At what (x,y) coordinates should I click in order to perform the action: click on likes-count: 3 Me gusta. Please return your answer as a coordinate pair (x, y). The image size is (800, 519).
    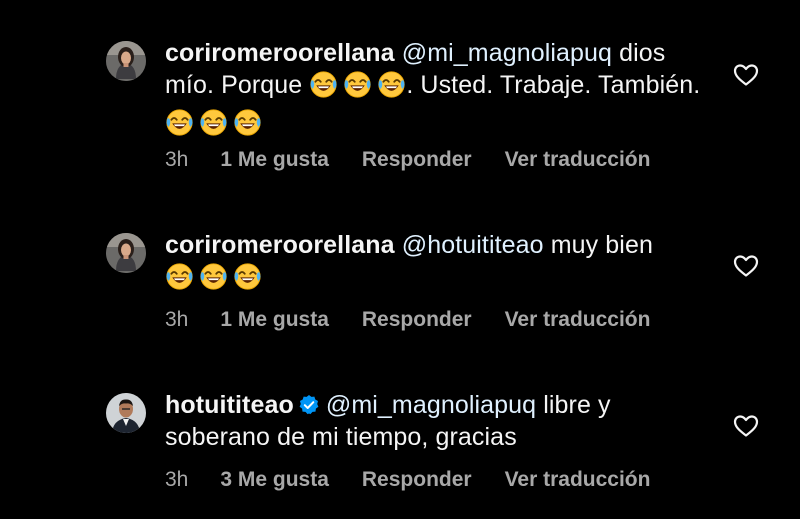
    Looking at the image, I should click on (274, 480).